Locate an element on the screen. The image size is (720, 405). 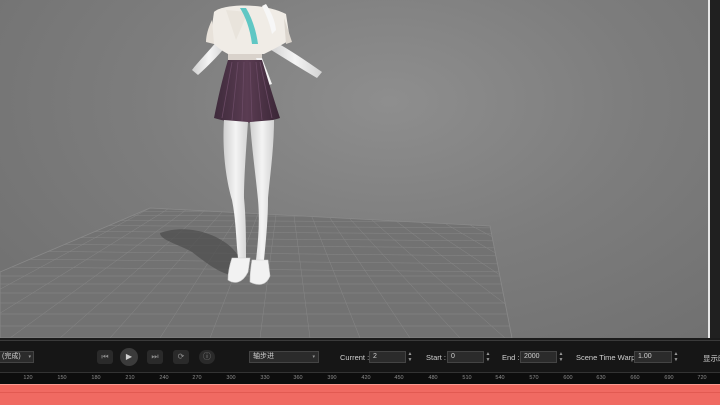
ruler-tick: 510 is located at coordinates (467, 378).